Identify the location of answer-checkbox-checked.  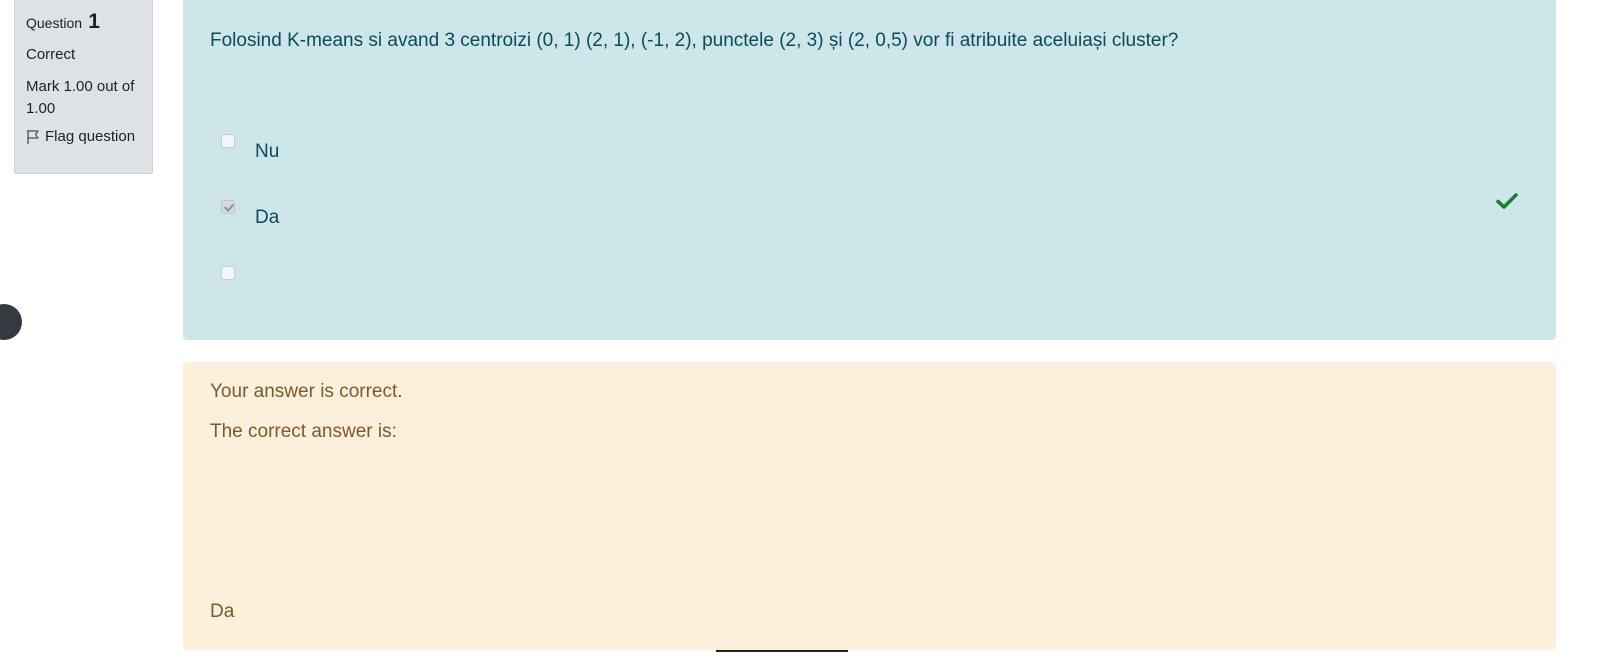
(228, 207).